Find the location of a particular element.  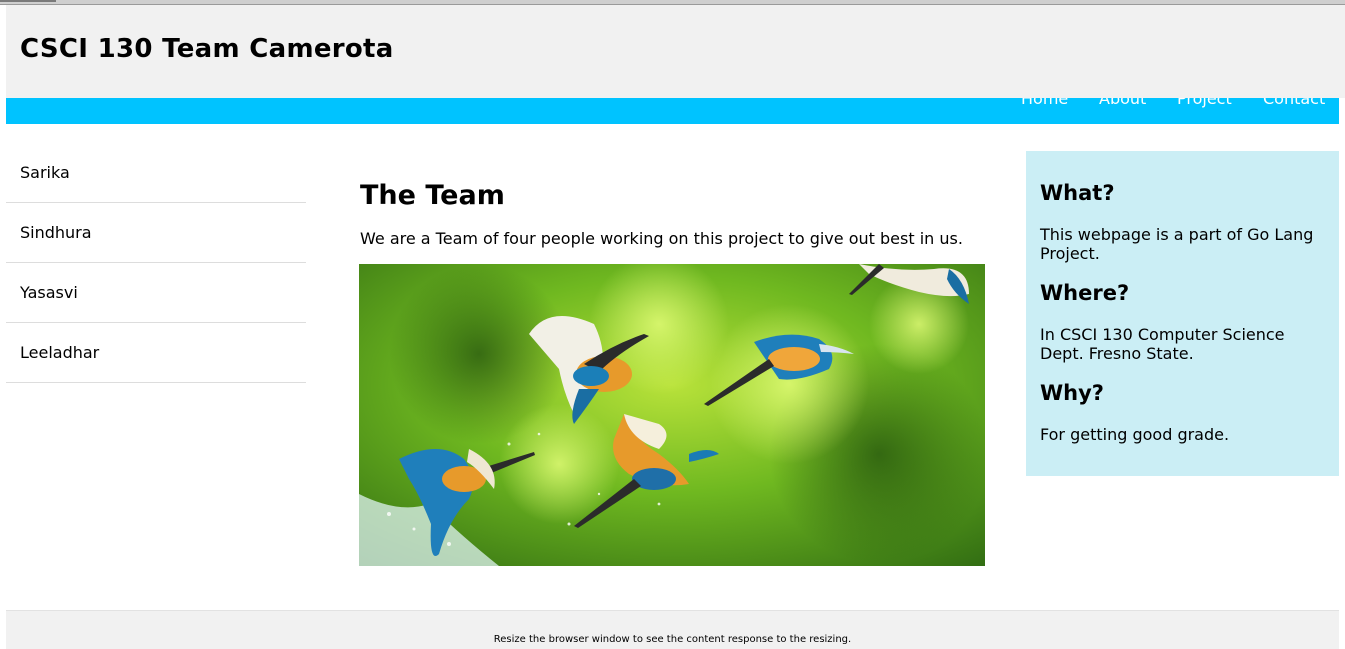

top-nav-bar: Home About Project Contact is located at coordinates (672, 111).